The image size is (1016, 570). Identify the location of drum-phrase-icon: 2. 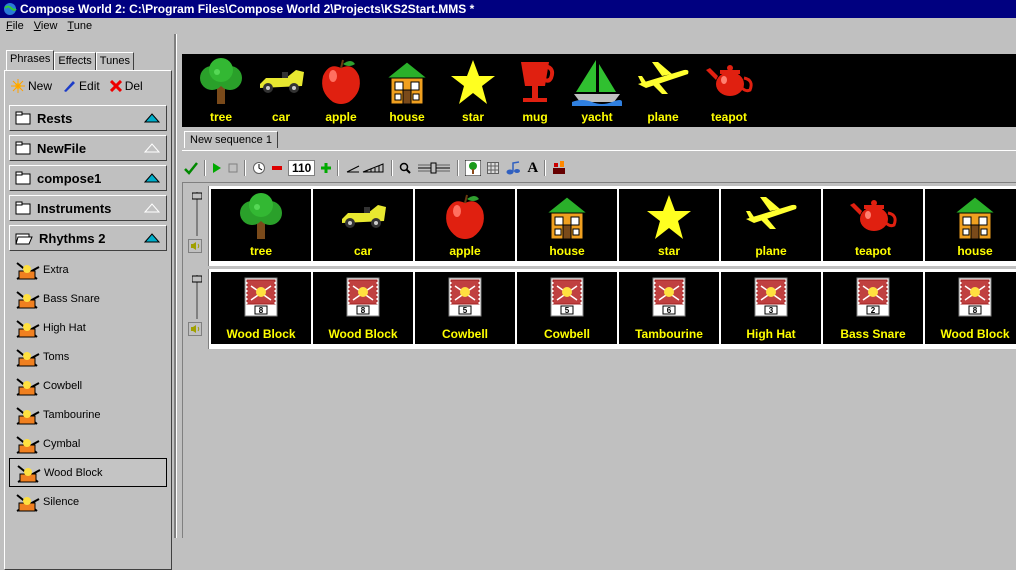
(873, 297).